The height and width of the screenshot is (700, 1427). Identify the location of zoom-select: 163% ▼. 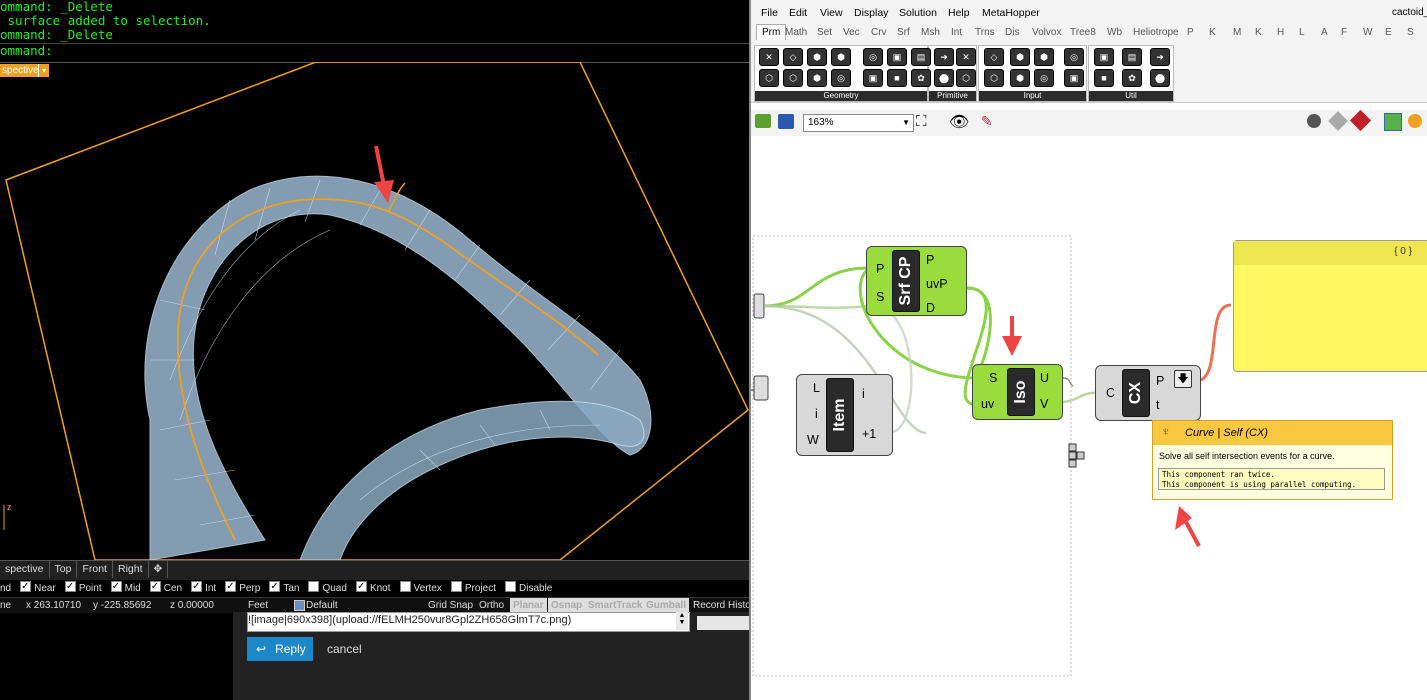
(858, 123).